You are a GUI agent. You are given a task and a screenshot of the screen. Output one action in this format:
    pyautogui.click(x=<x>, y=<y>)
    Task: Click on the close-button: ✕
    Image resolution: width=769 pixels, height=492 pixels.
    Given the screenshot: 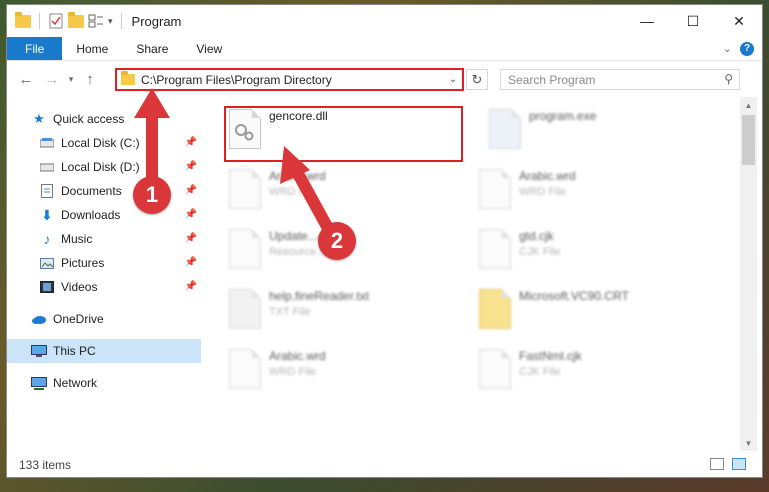 What is the action you would take?
    pyautogui.click(x=739, y=21)
    